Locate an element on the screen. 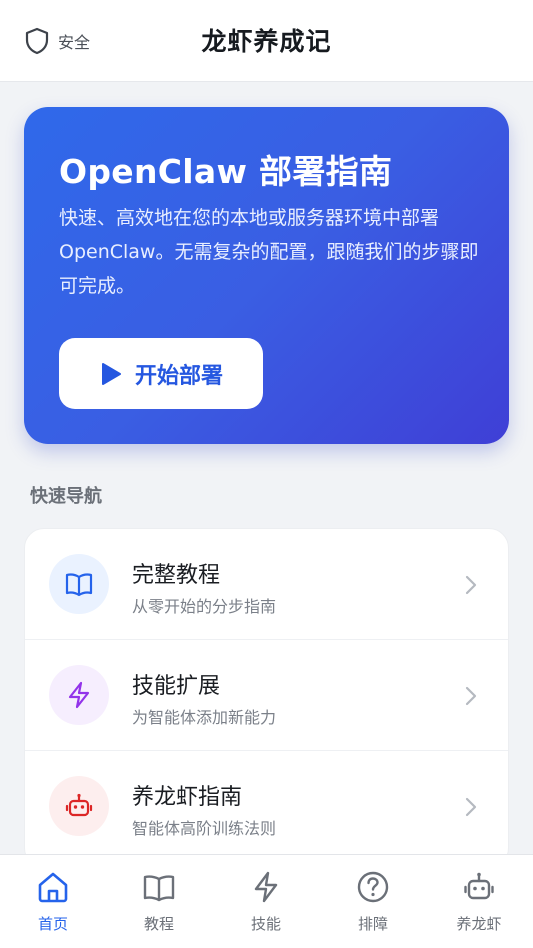 This screenshot has height=948, width=533. nav-item-subtitle: 智能体高阶训练法则 is located at coordinates (204, 828).